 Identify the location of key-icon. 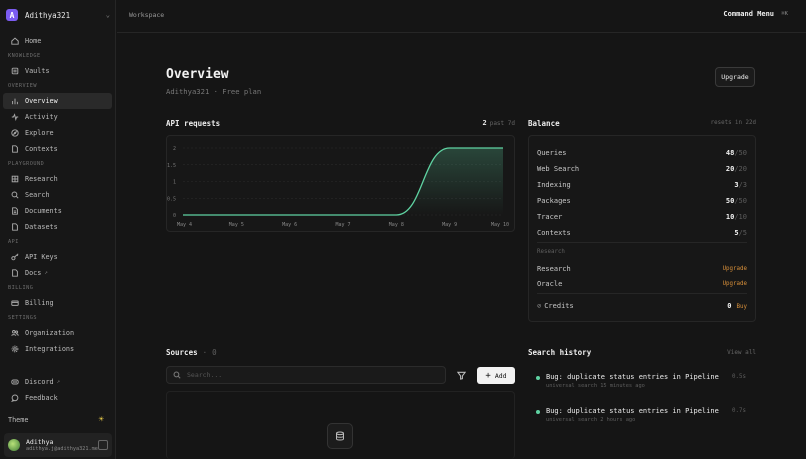
(15, 257).